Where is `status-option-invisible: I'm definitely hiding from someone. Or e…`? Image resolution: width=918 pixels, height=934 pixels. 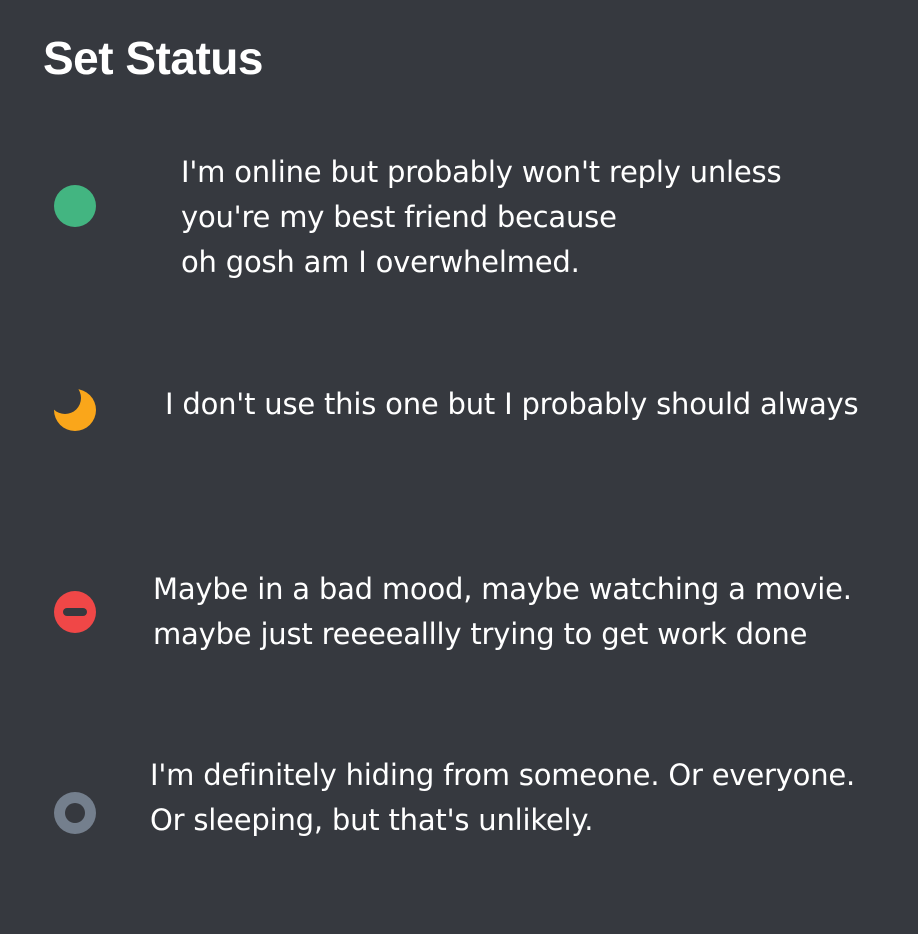 status-option-invisible: I'm definitely hiding from someone. Or e… is located at coordinates (459, 800).